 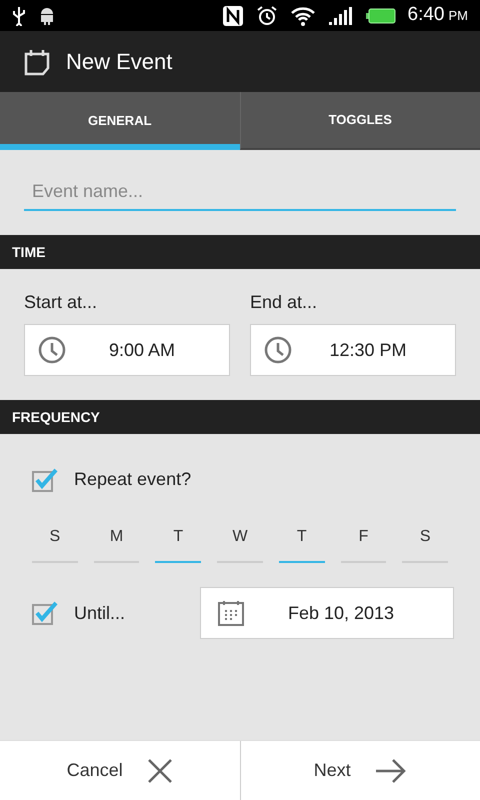 I want to click on day-toggle: M, so click(x=117, y=544).